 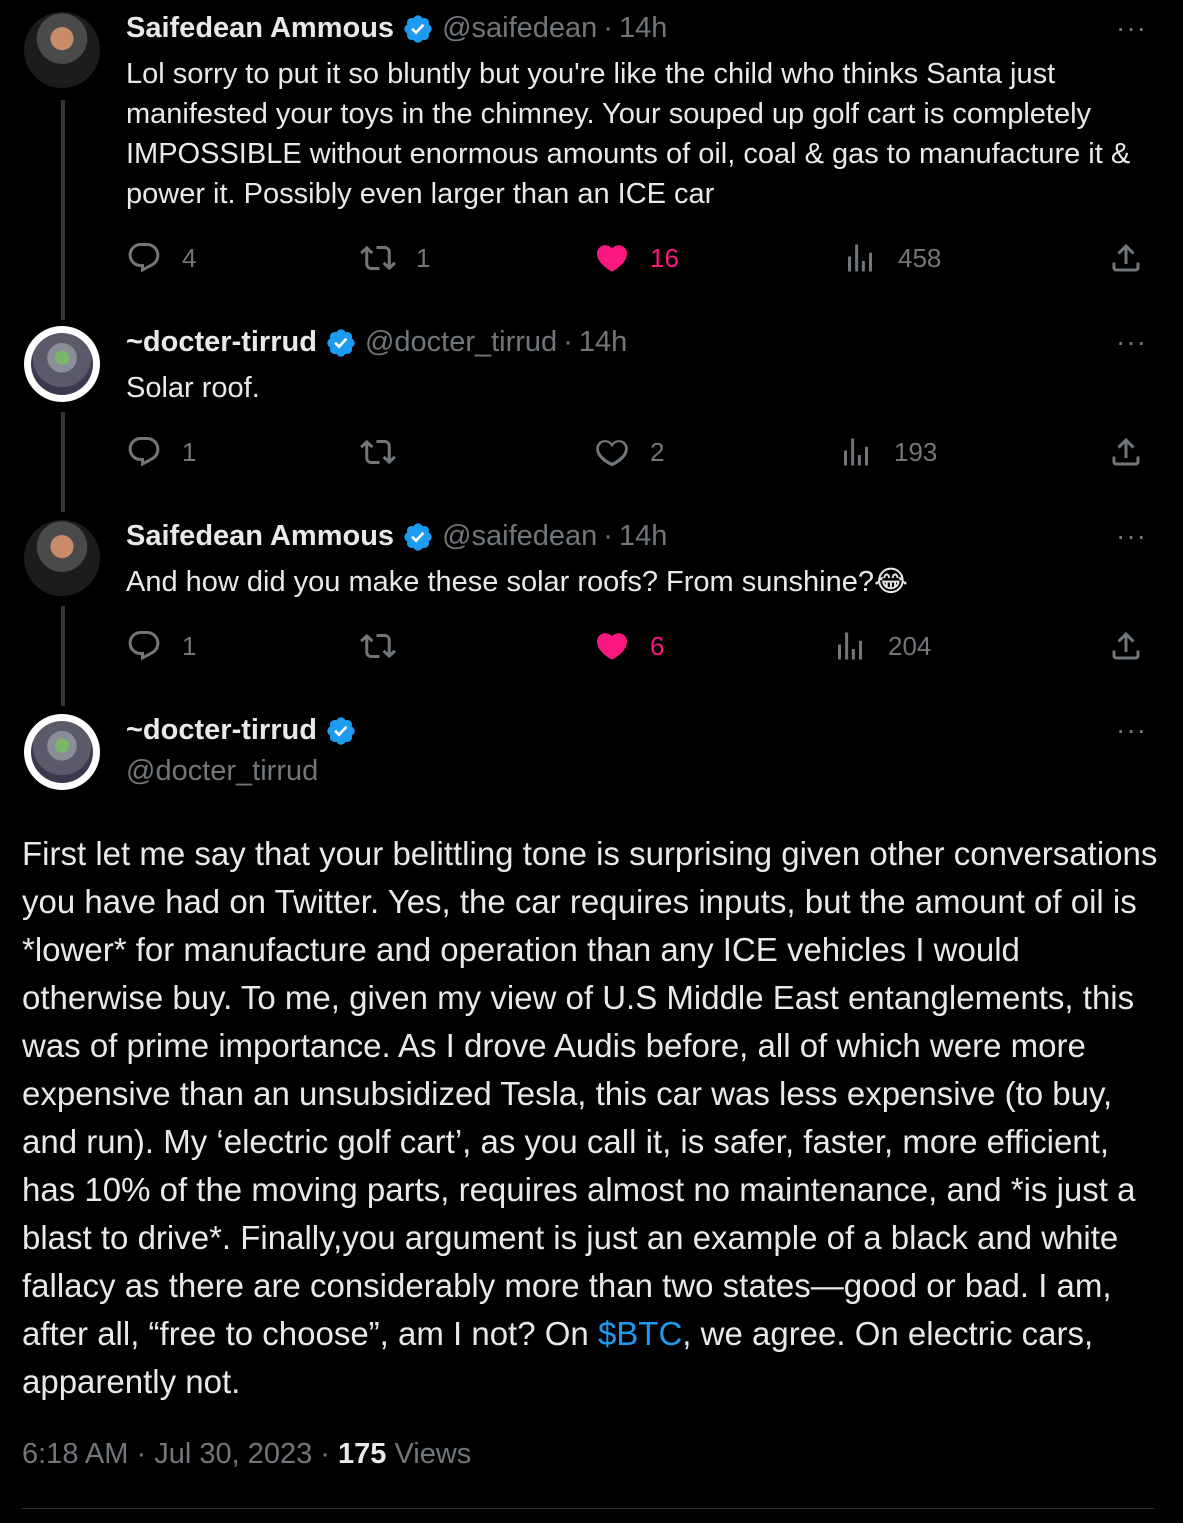 I want to click on tweet-header: ~docter-tirrud @docter_tirrud · 14h, so click(x=376, y=342).